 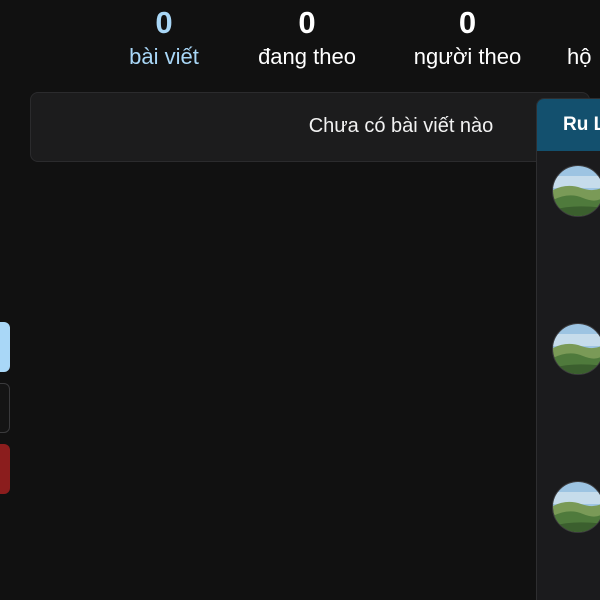 I want to click on stat-following: 0 đang theo, so click(x=307, y=38).